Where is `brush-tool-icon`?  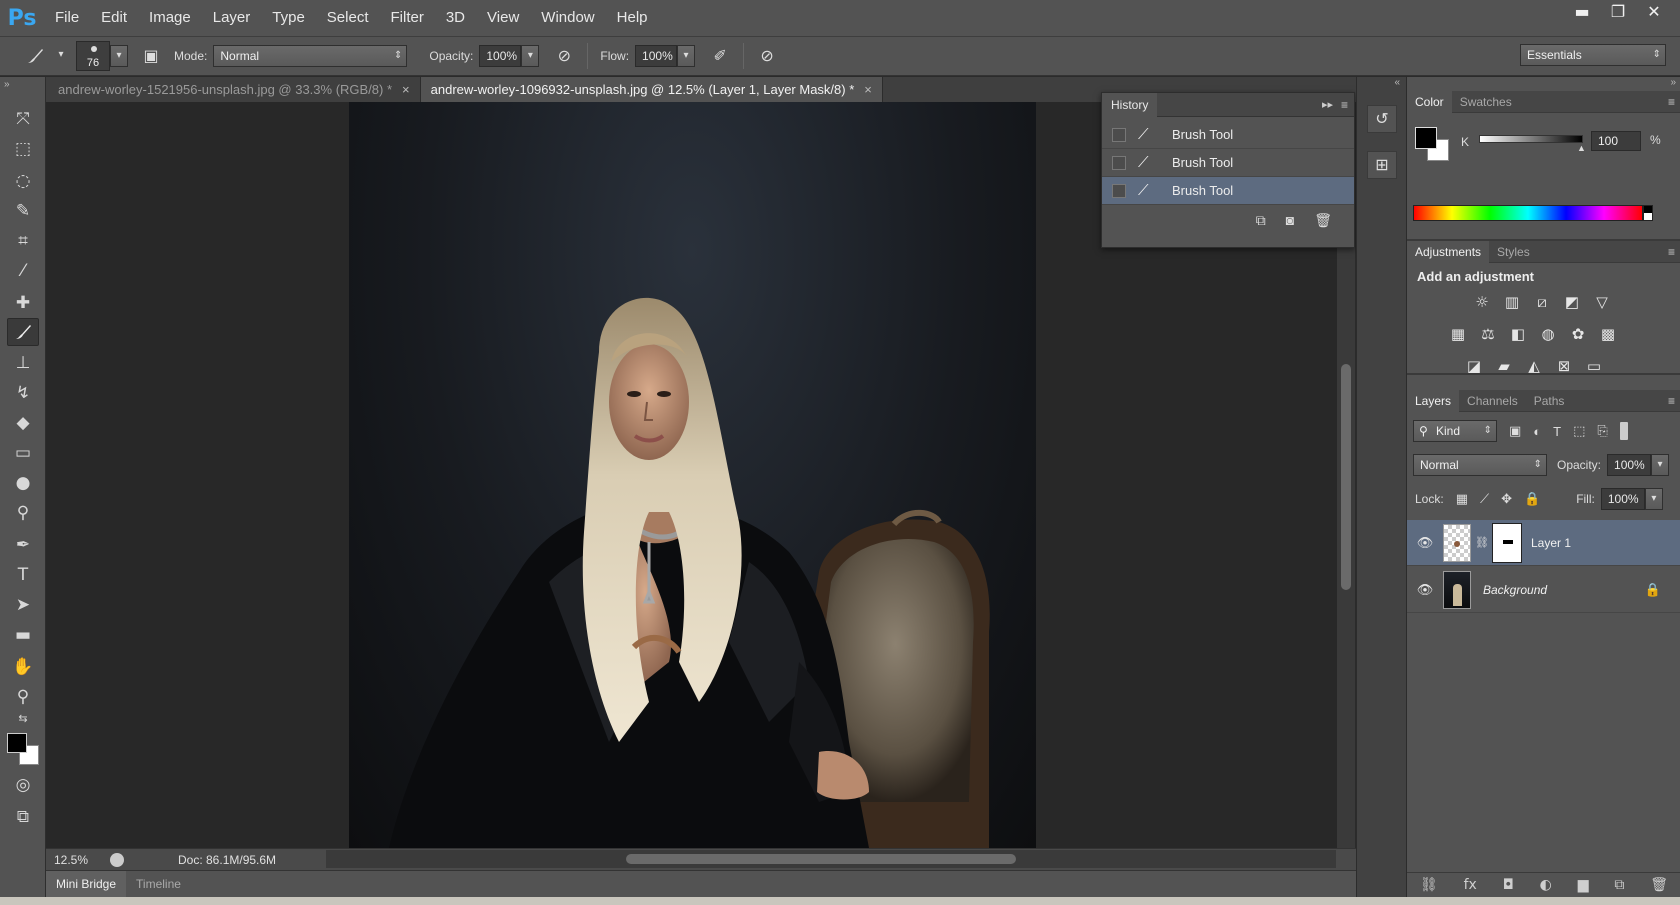 brush-tool-icon is located at coordinates (23, 332).